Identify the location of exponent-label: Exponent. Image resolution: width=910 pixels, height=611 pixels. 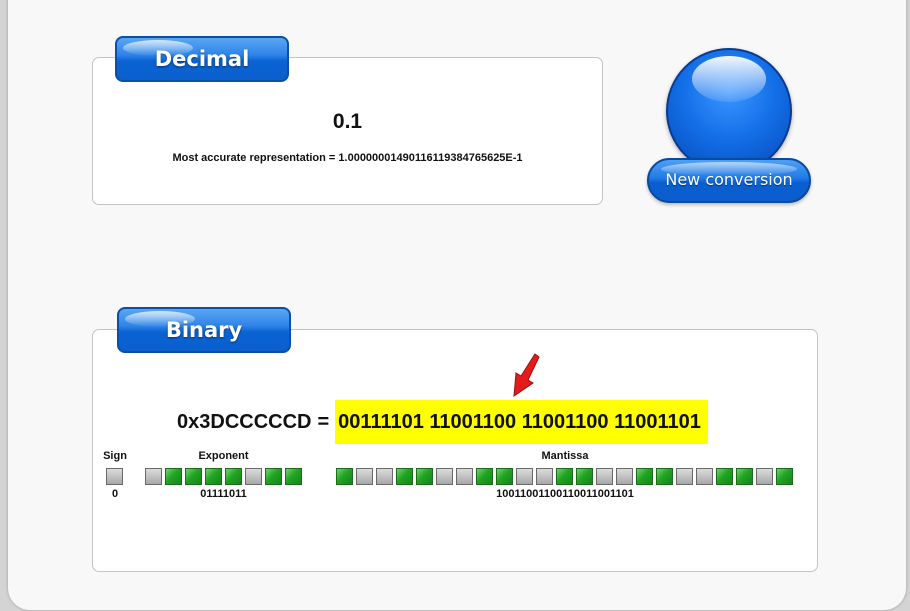
(223, 456).